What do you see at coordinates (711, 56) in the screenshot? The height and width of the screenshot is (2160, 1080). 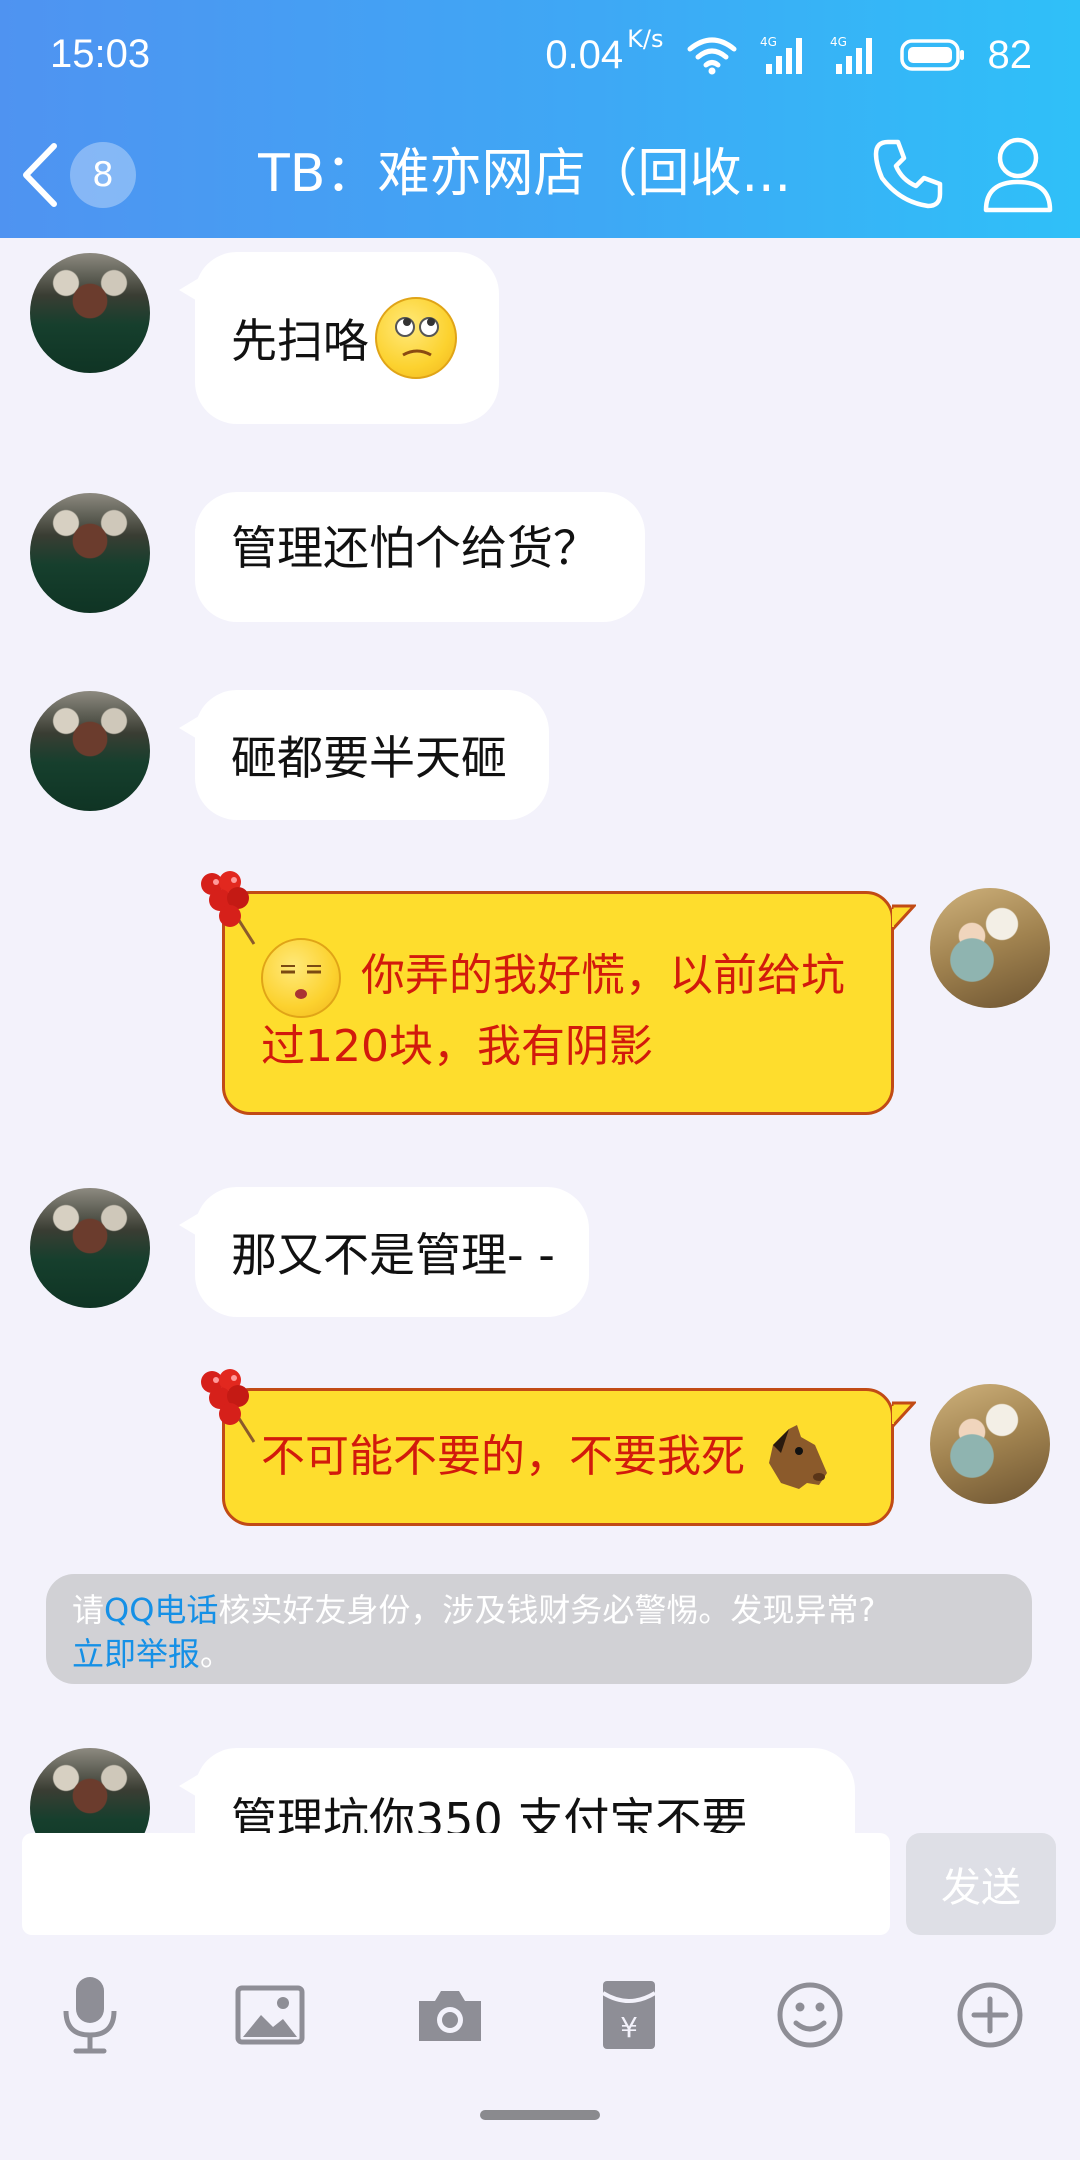 I see `wifi-icon` at bounding box center [711, 56].